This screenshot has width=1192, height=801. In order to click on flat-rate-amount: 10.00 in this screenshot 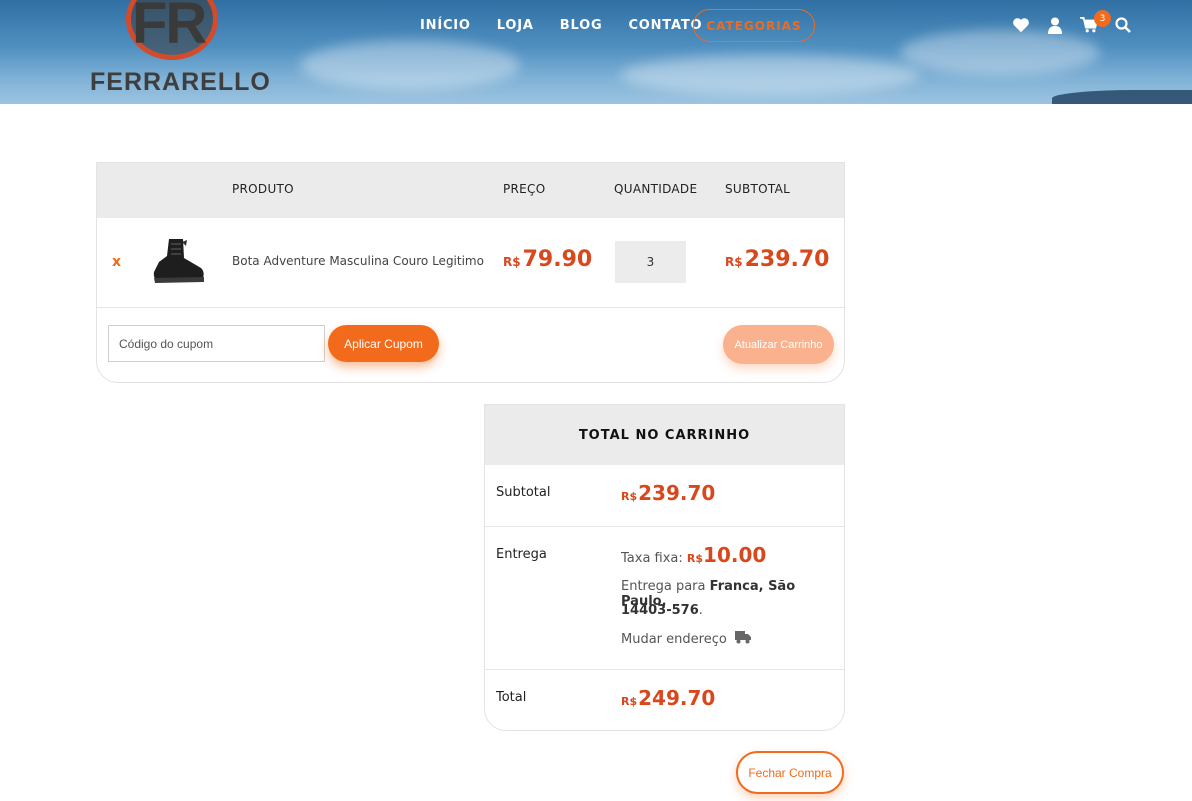, I will do `click(735, 555)`.